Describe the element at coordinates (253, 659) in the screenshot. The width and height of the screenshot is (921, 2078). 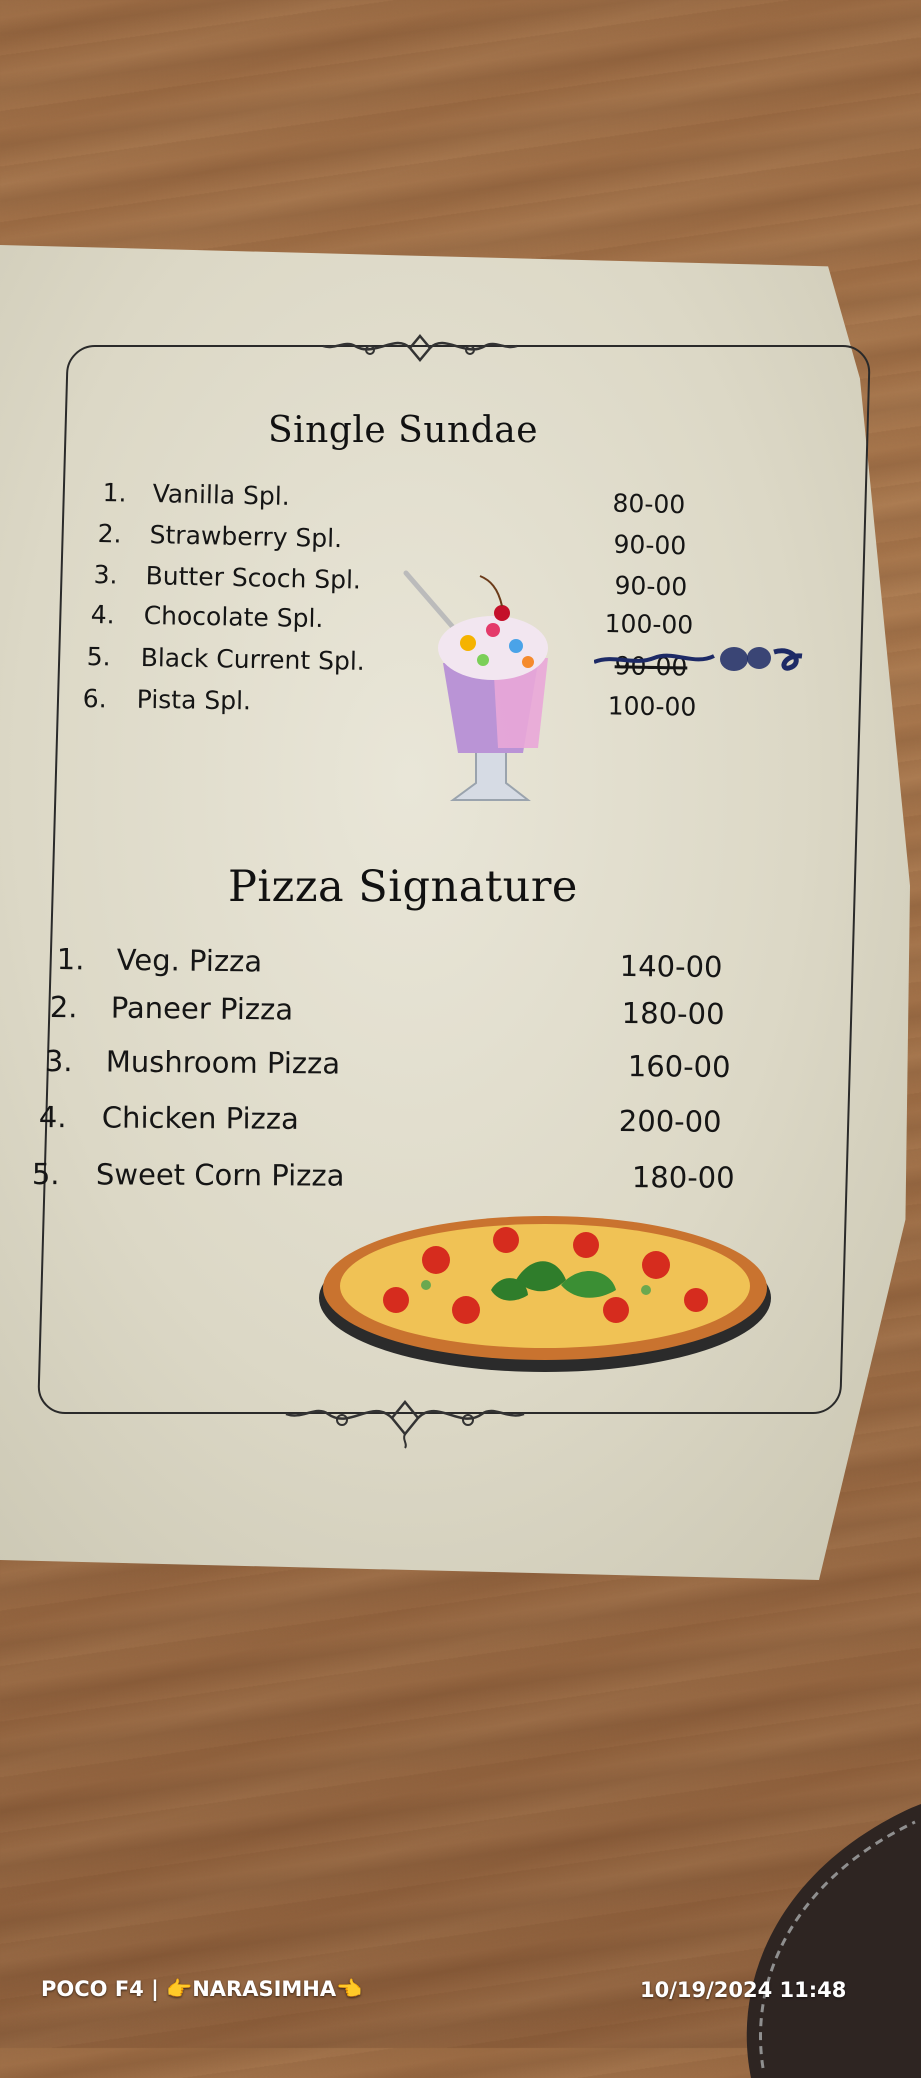
I see `item-name: Black Current Spl.` at that location.